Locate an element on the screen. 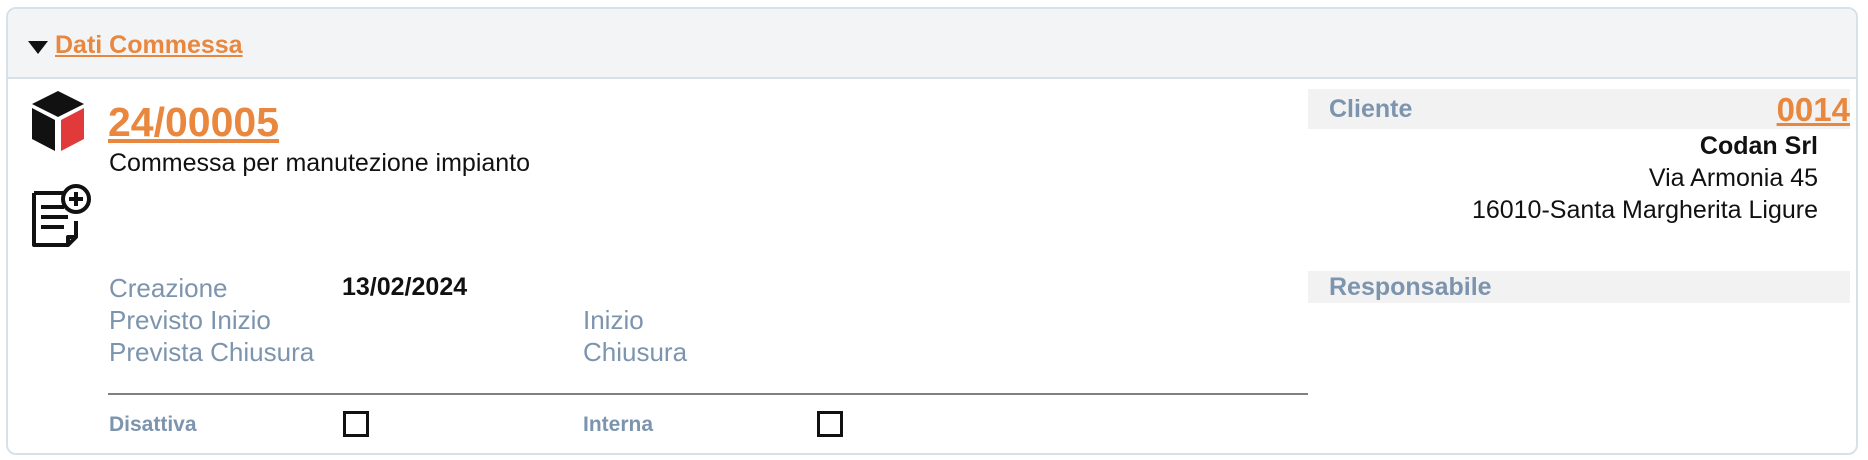  cliente-address: Via Armonia 45 is located at coordinates (1733, 178).